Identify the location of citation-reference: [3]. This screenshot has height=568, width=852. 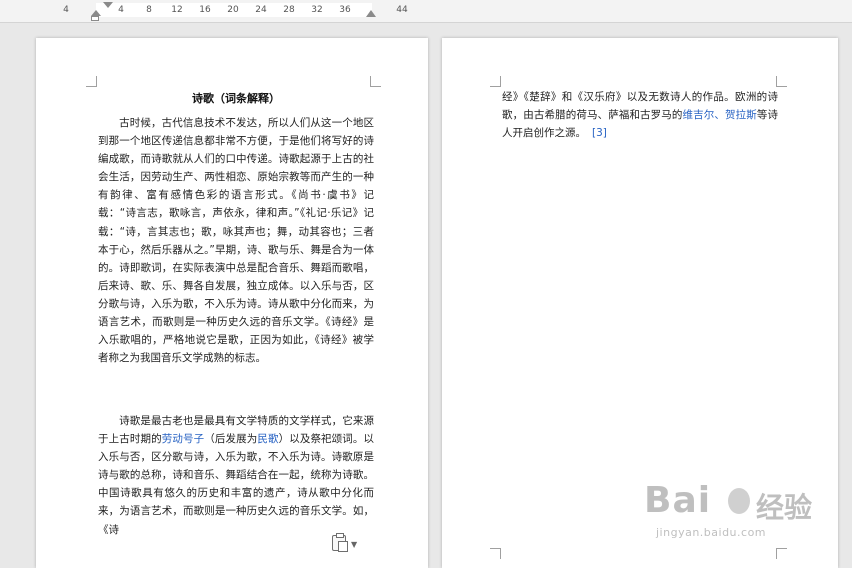
(599, 133).